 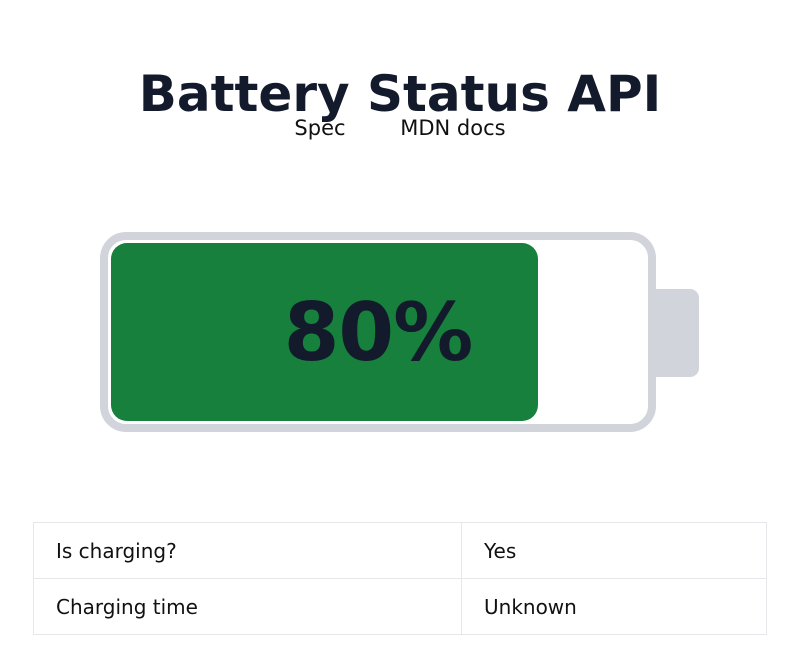 I want to click on charging-time-label: Charging time, so click(x=247, y=606).